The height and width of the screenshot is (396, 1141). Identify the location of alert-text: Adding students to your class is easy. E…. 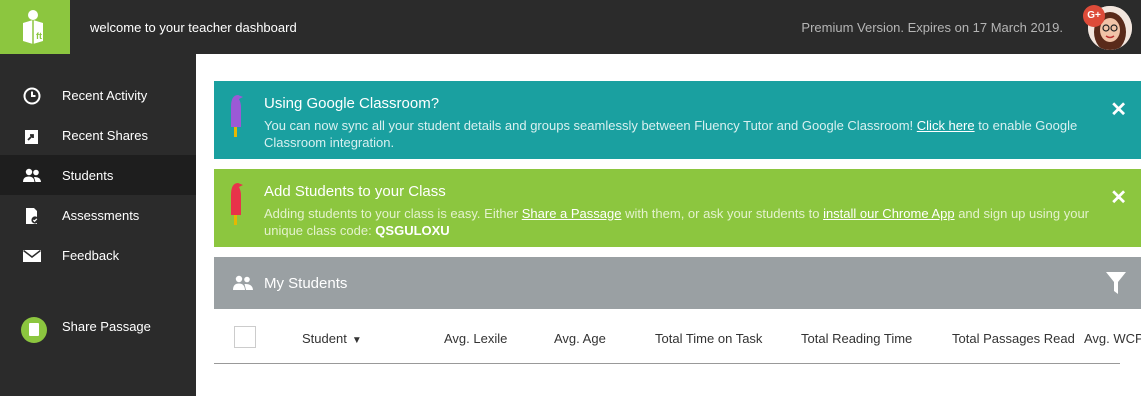
(393, 213).